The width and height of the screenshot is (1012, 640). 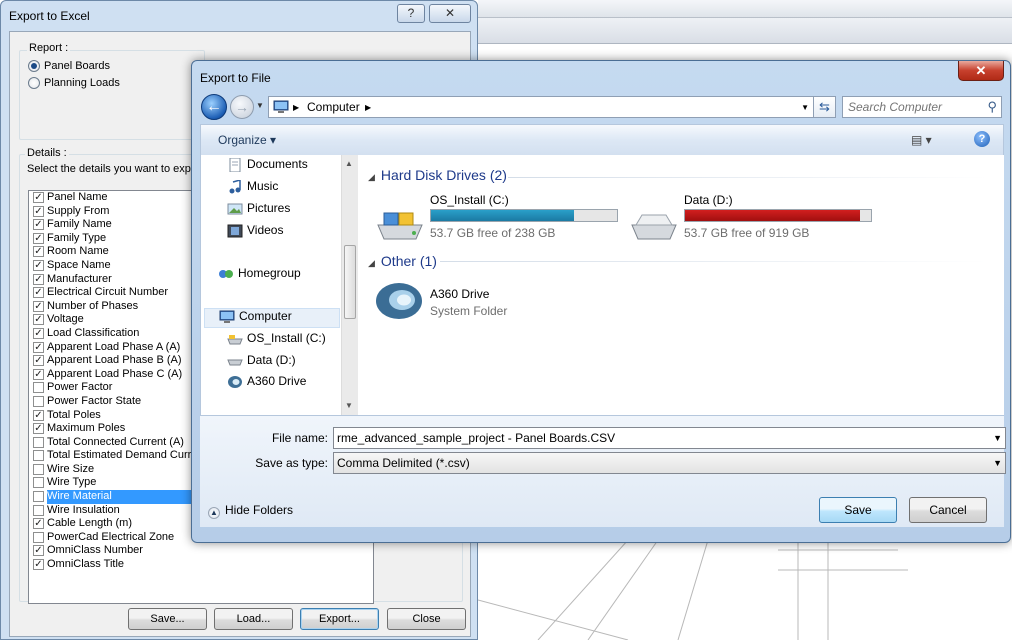 I want to click on drive-name-os-install: OS_Install (C:), so click(x=469, y=200).